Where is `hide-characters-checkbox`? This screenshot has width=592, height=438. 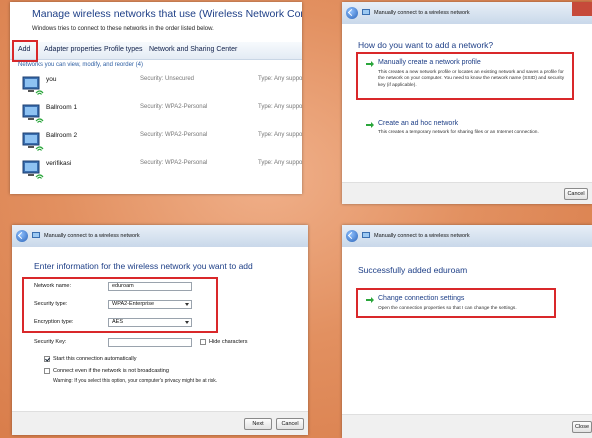
hide-characters-checkbox is located at coordinates (203, 342).